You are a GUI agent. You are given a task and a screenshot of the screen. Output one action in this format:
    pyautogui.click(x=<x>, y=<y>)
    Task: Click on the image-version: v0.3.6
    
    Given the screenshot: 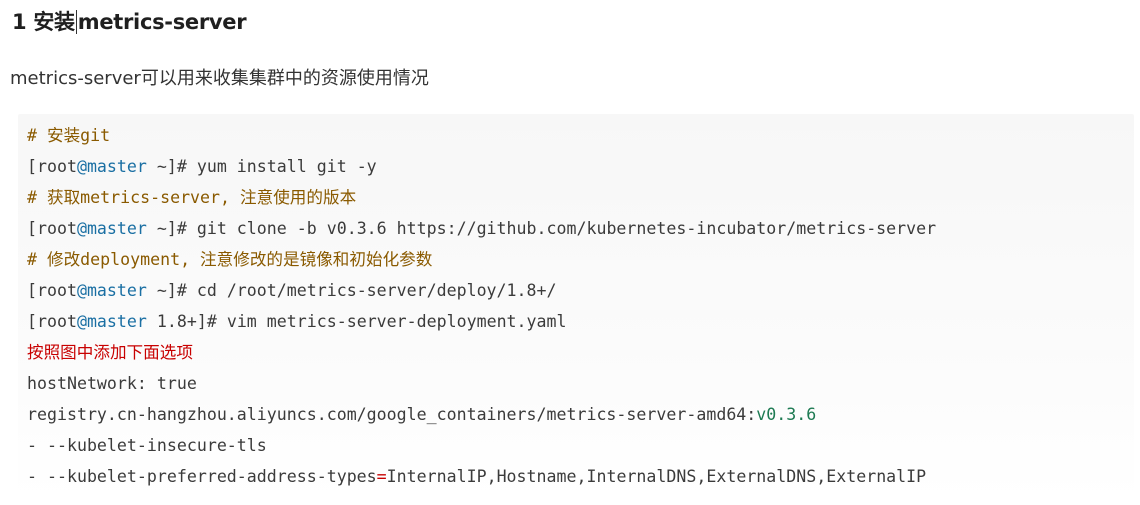 What is the action you would take?
    pyautogui.click(x=786, y=414)
    